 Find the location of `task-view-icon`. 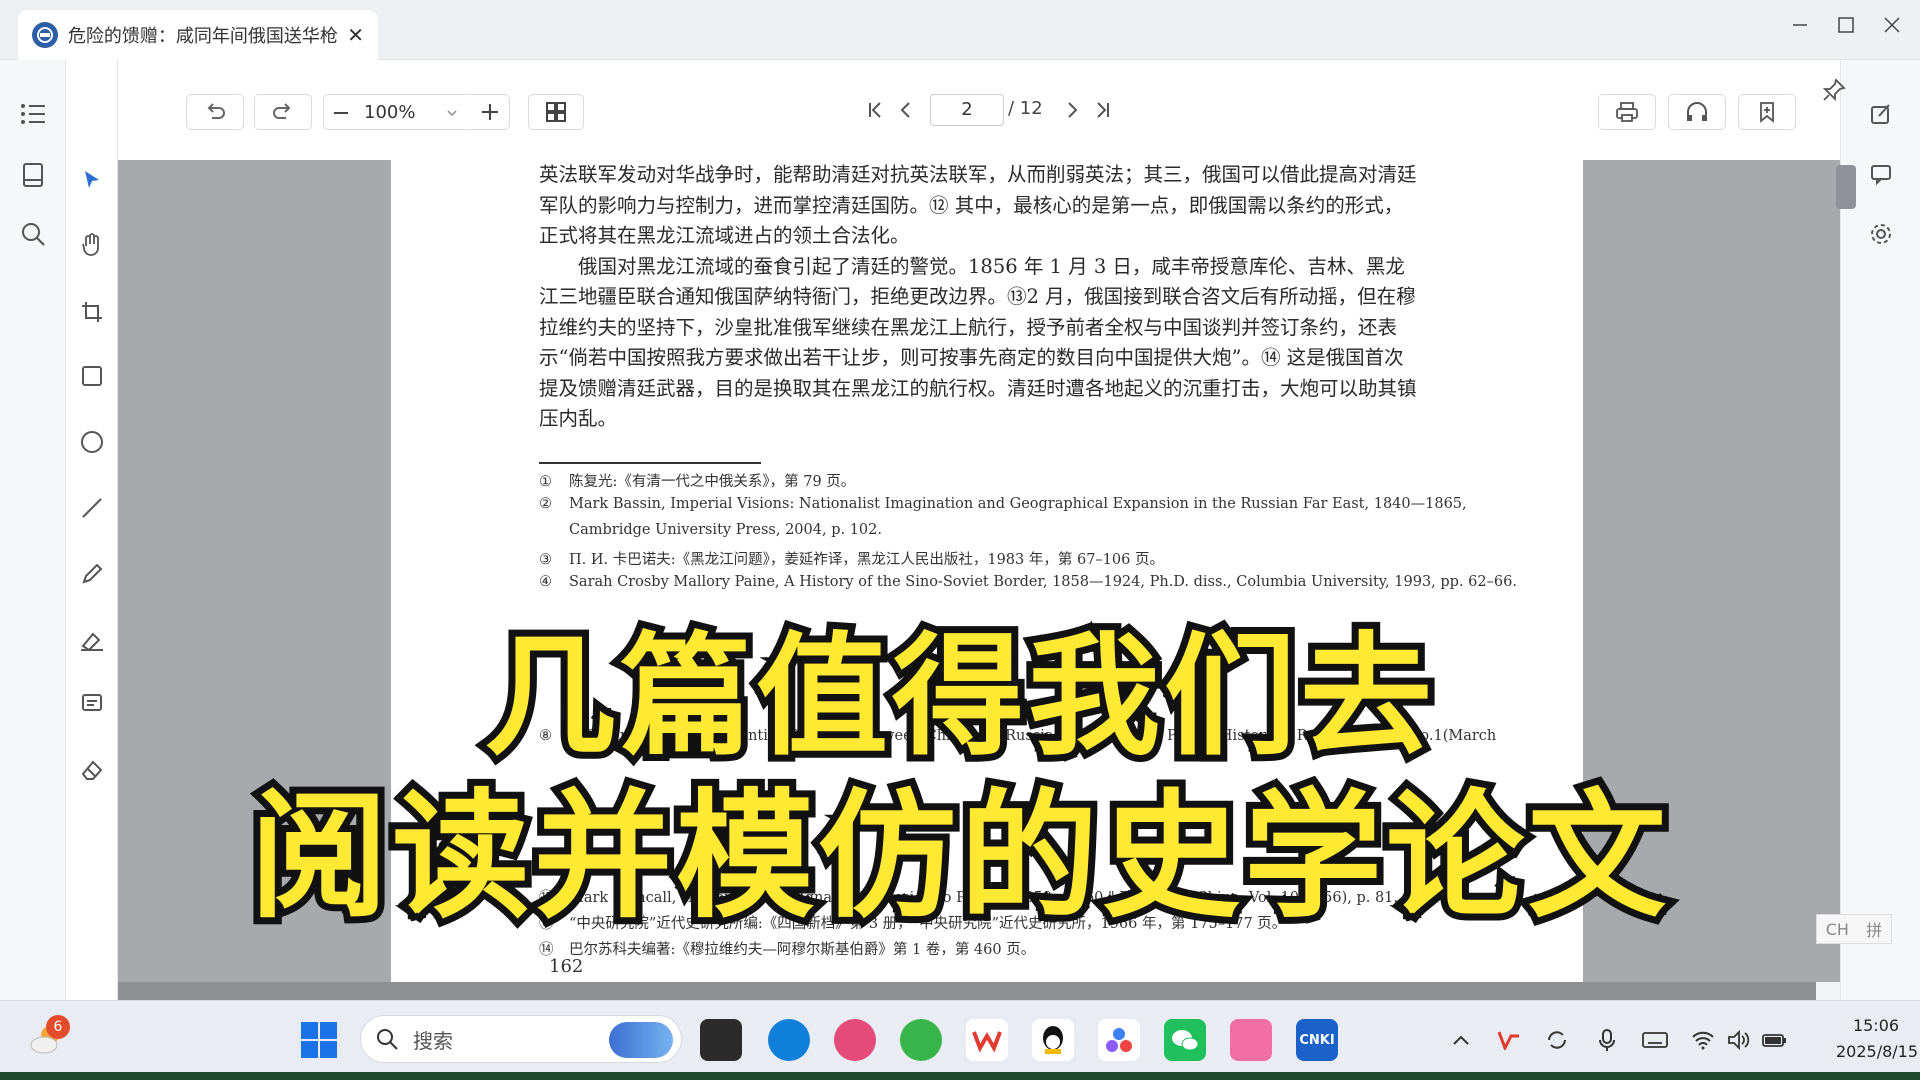

task-view-icon is located at coordinates (721, 1040).